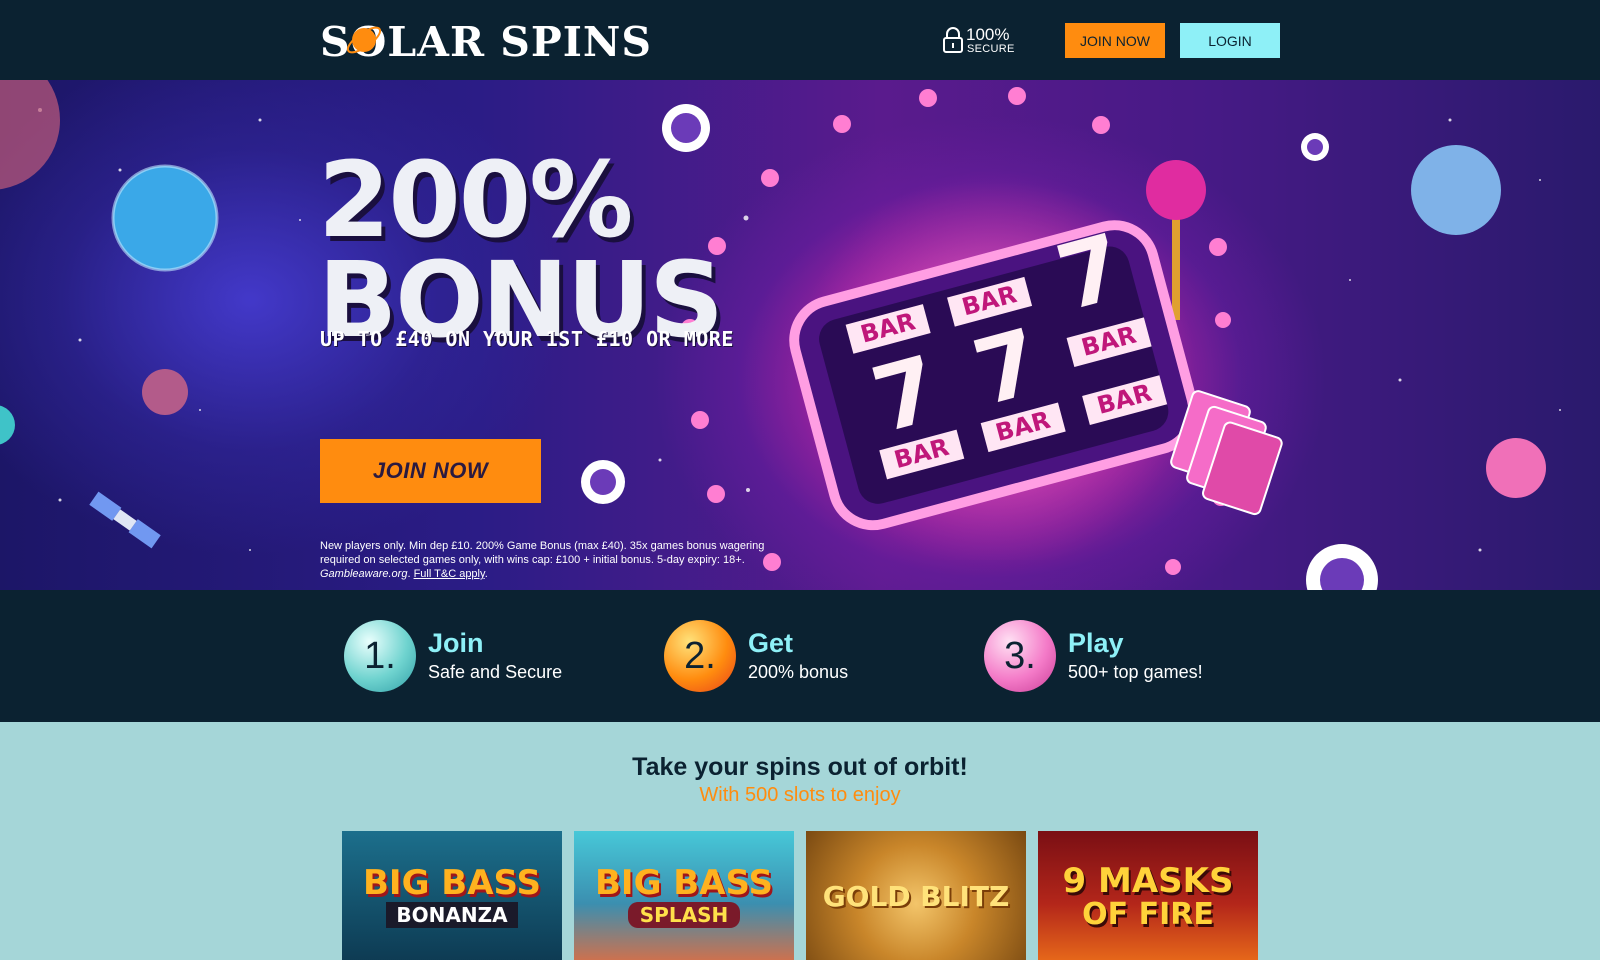  I want to click on site-header: SOLAR SPINS 100% SECURE JOIN NOW LOGIN, so click(800, 40).